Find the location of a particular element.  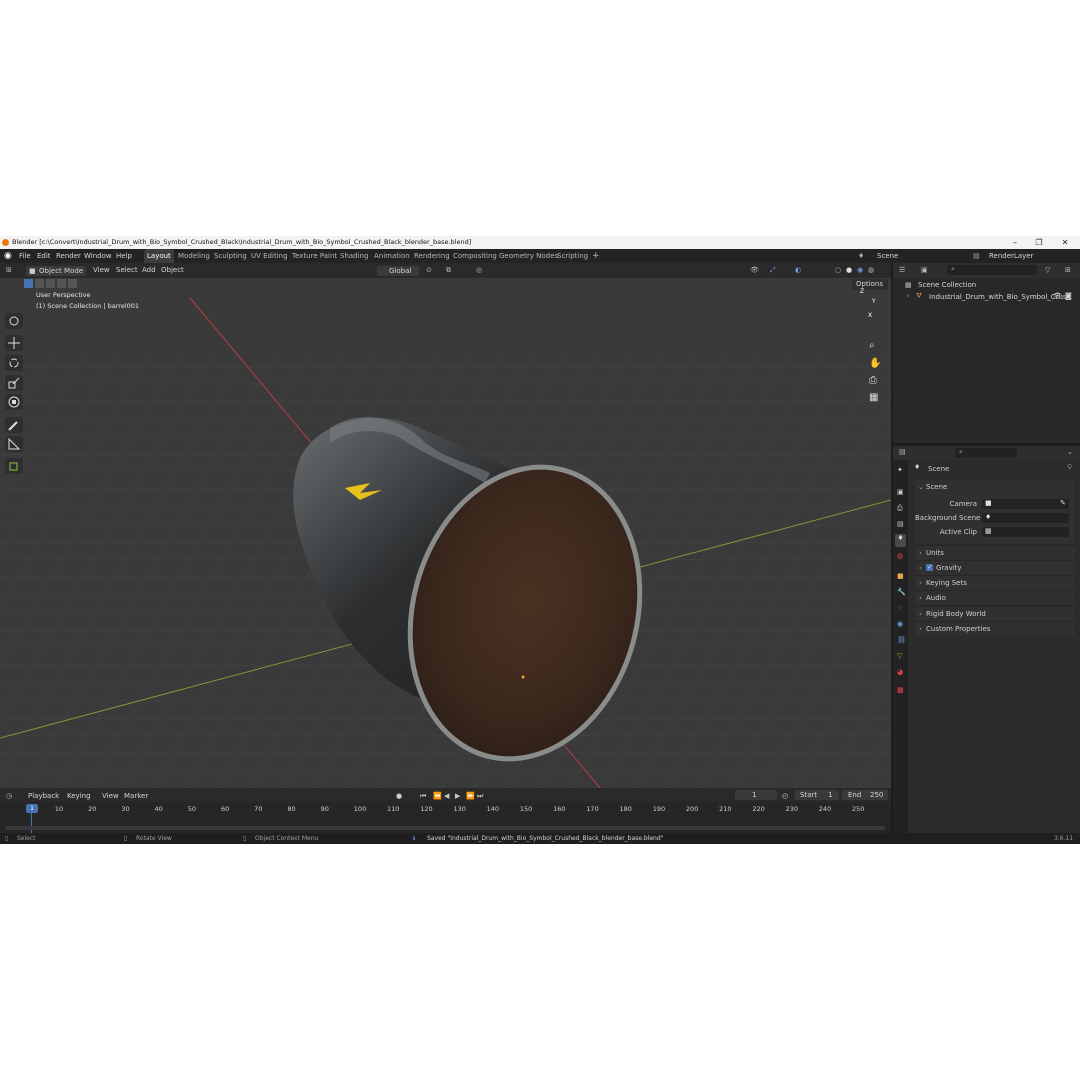

shading-solid-icon: ● is located at coordinates (849, 270).